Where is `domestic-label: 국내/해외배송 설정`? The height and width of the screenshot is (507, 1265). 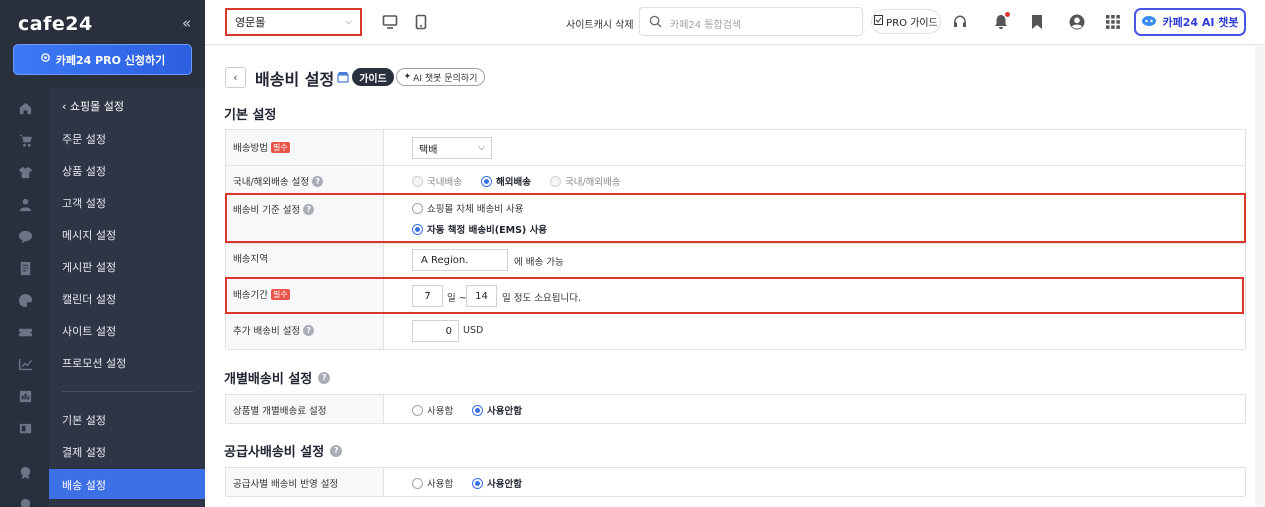 domestic-label: 국내/해외배송 설정 is located at coordinates (271, 182).